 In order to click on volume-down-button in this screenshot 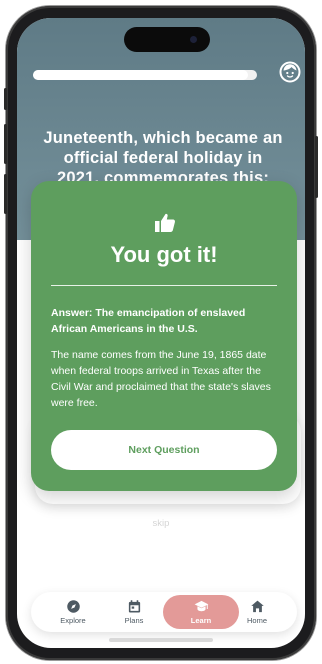, I will do `click(5, 194)`.